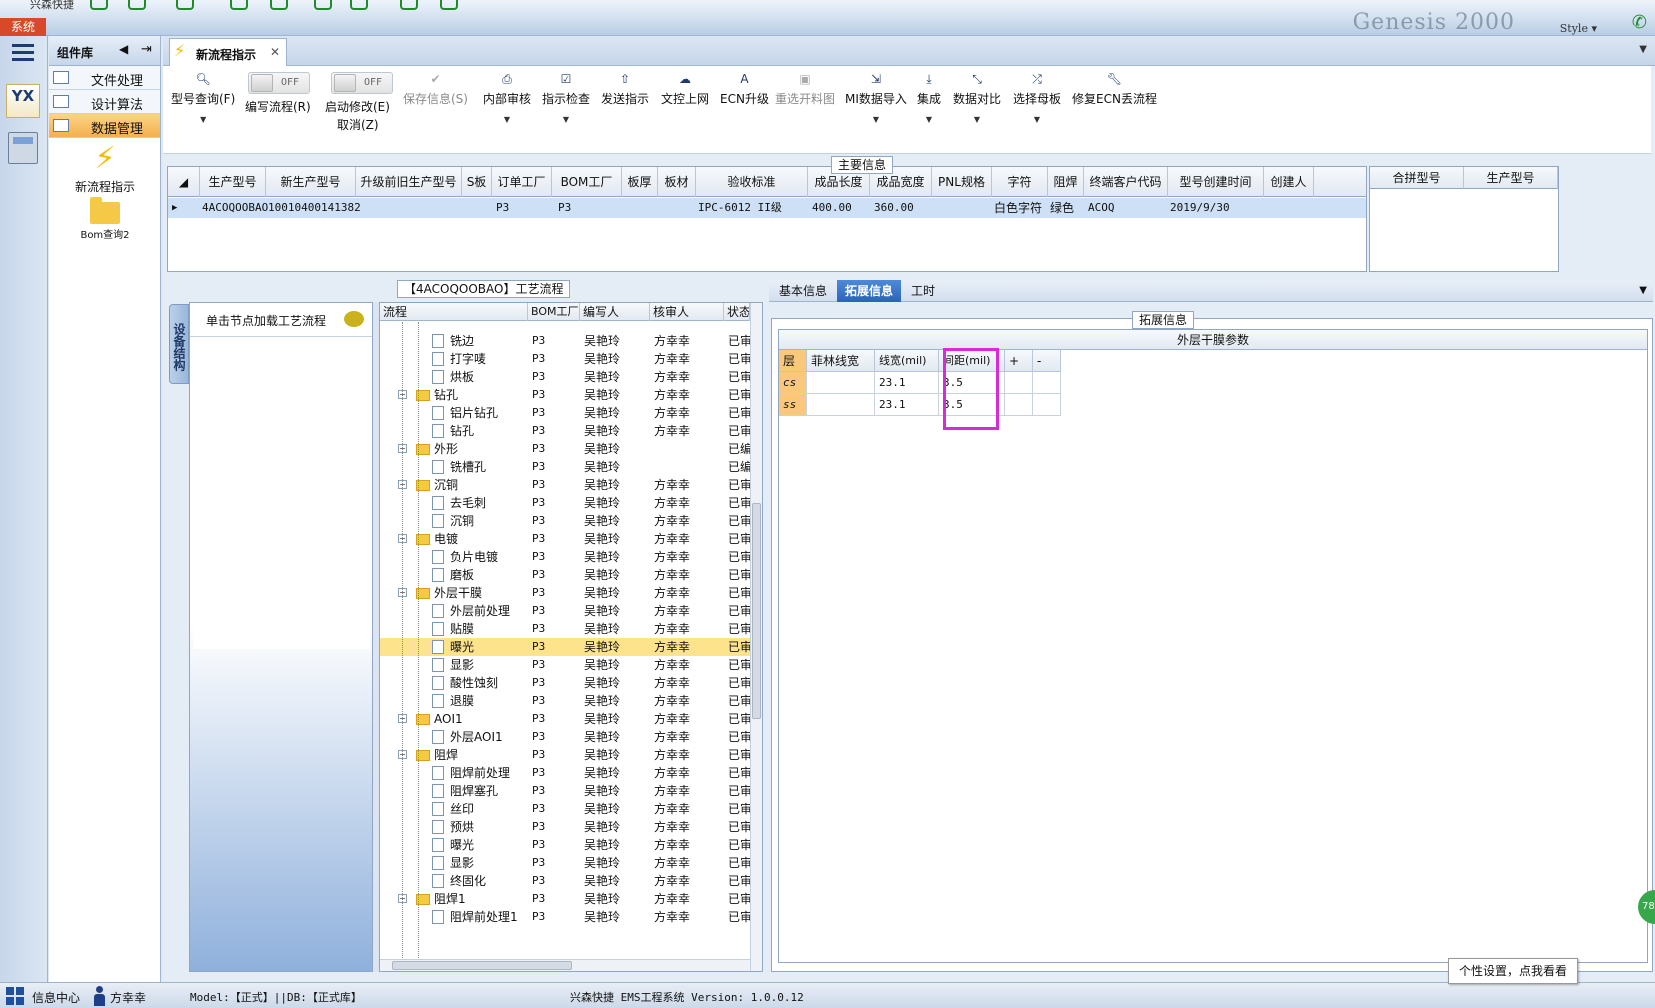 Image resolution: width=1655 pixels, height=1008 pixels. Describe the element at coordinates (752, 182) in the screenshot. I see `column-header: 验收标准` at that location.